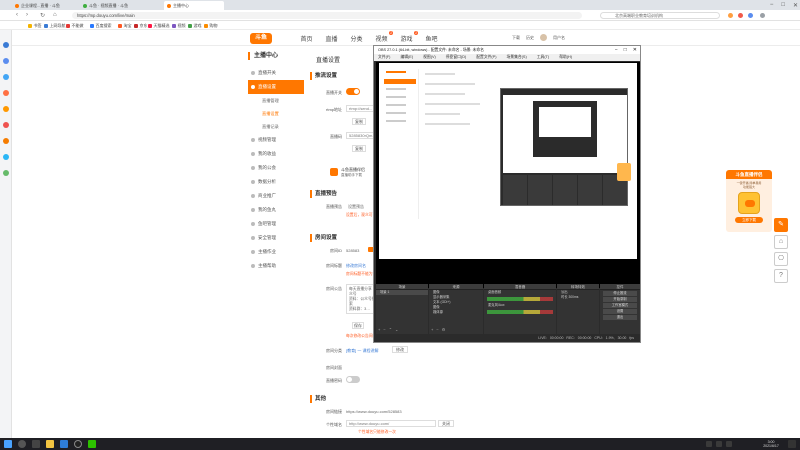  Describe the element at coordinates (543, 57) in the screenshot. I see `menu-tools: 工具(T)` at that location.